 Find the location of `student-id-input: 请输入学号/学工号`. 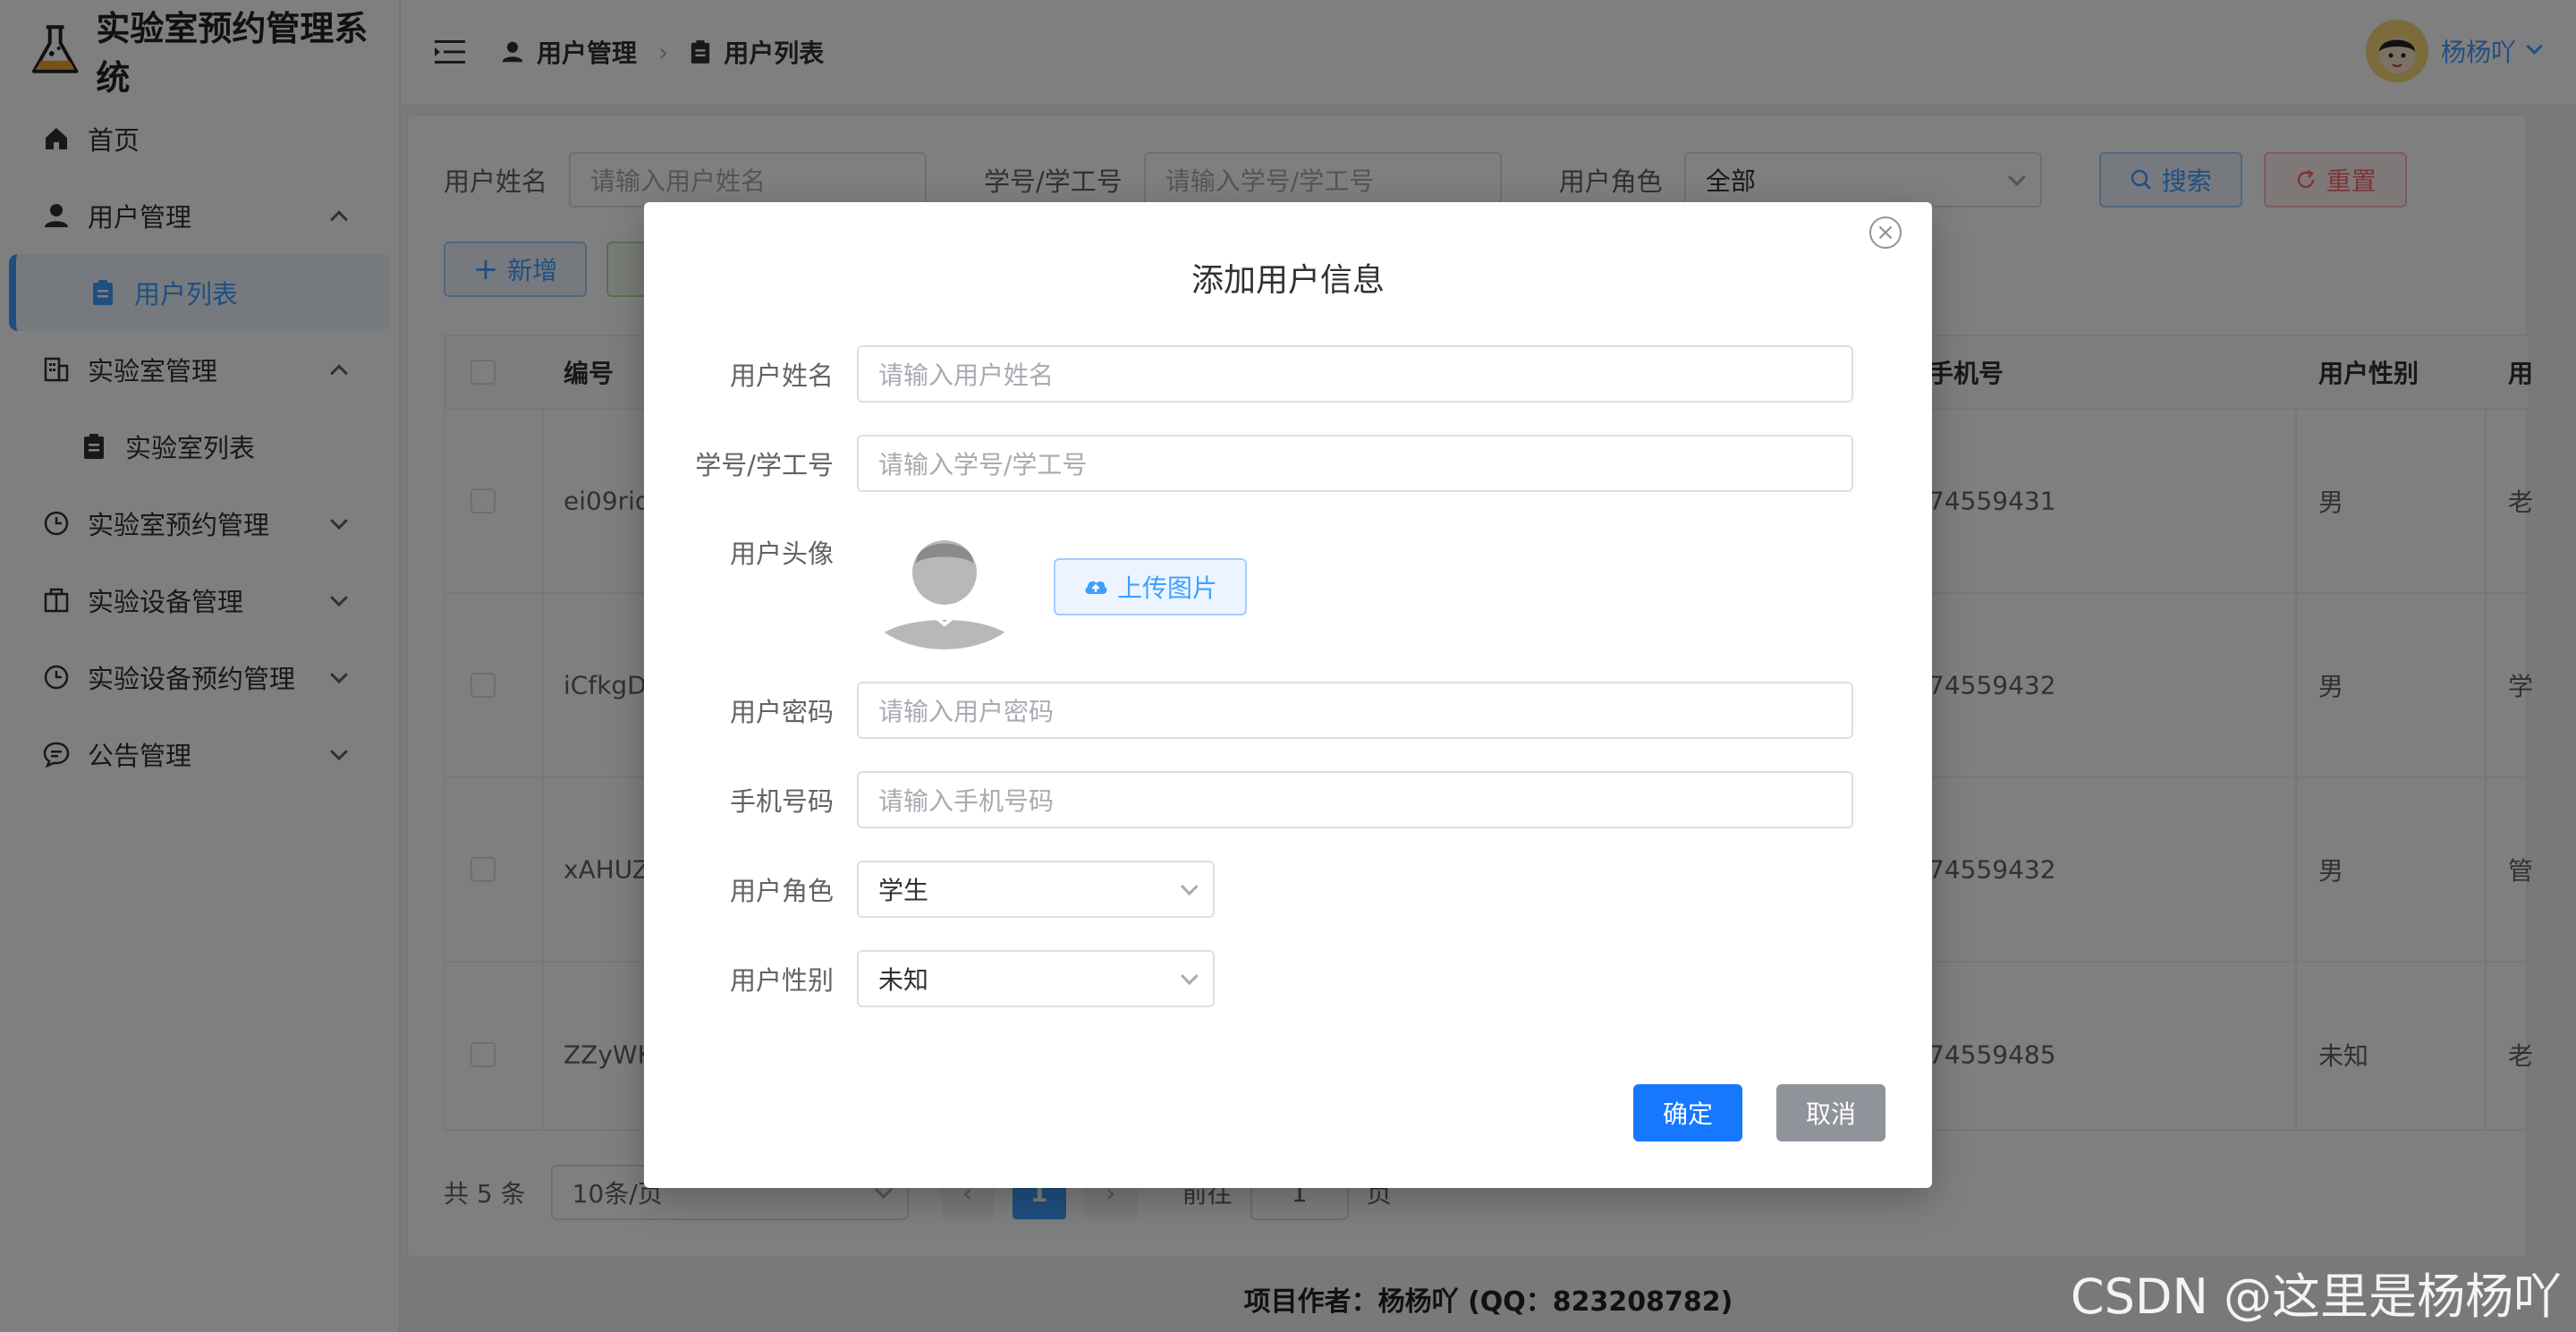

student-id-input: 请输入学号/学工号 is located at coordinates (1355, 463).